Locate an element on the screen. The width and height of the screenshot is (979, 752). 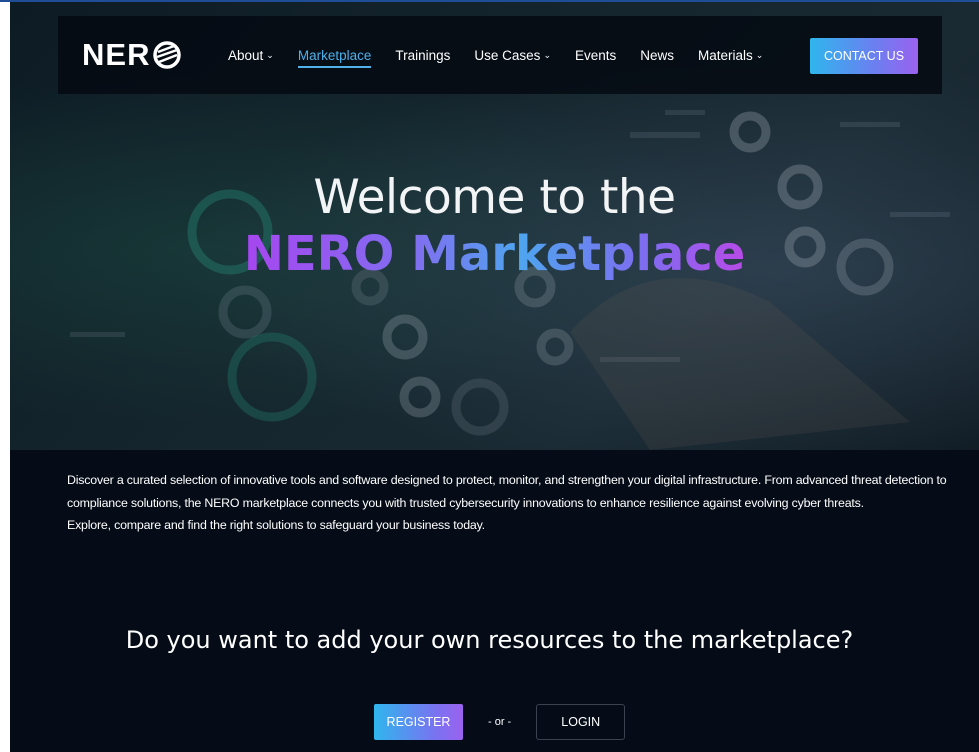
nero-logo: NER is located at coordinates (132, 54).